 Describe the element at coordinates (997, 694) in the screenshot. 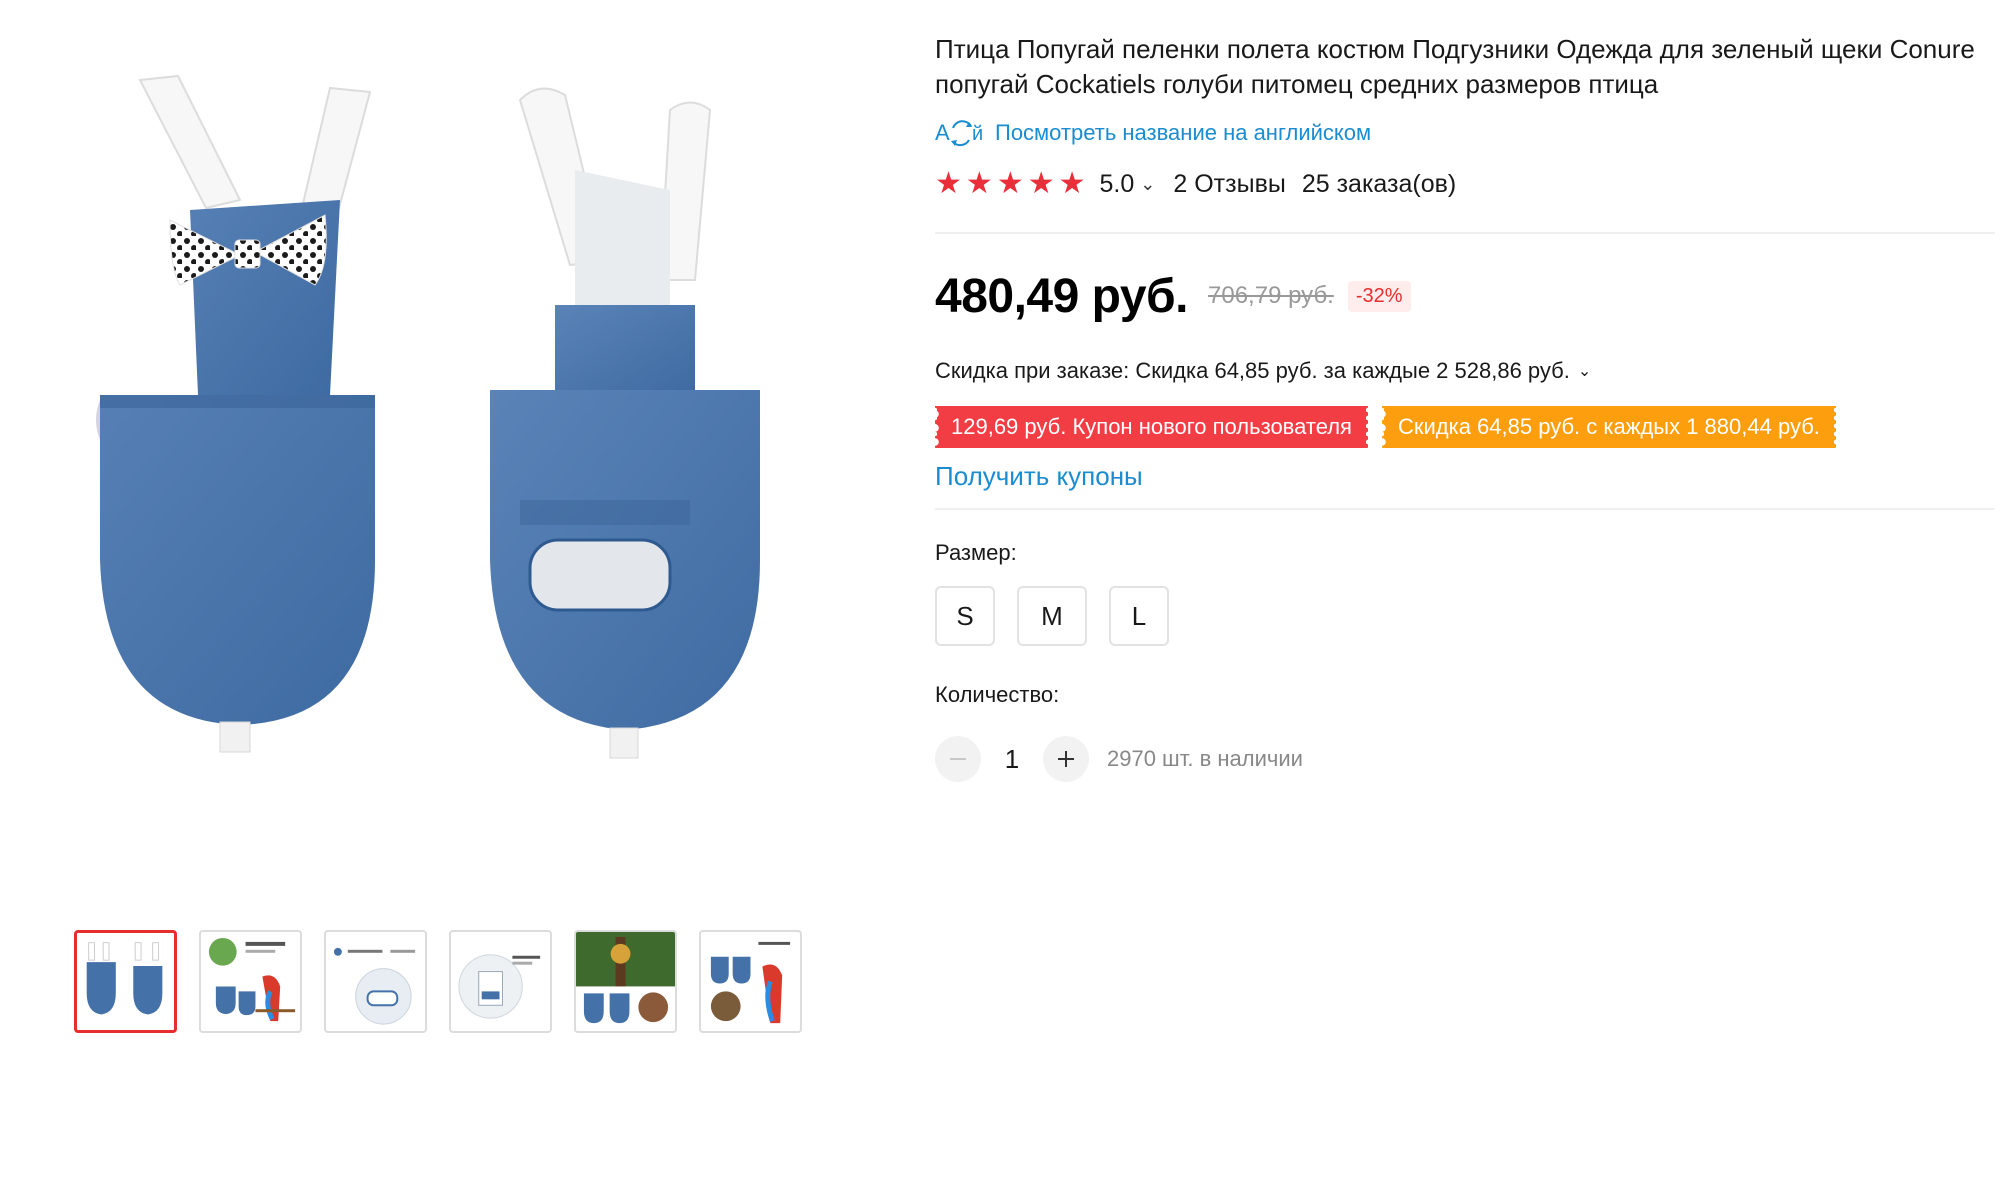

I see `quantity-label: Количество:` at that location.